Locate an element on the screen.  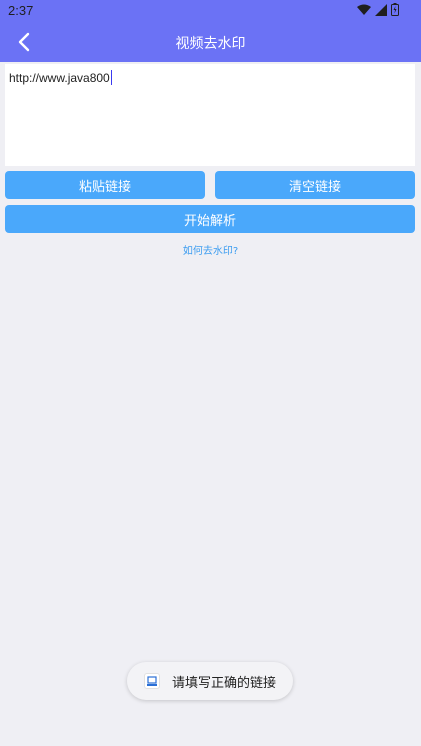
status-bar: 2:37 is located at coordinates (210, 11).